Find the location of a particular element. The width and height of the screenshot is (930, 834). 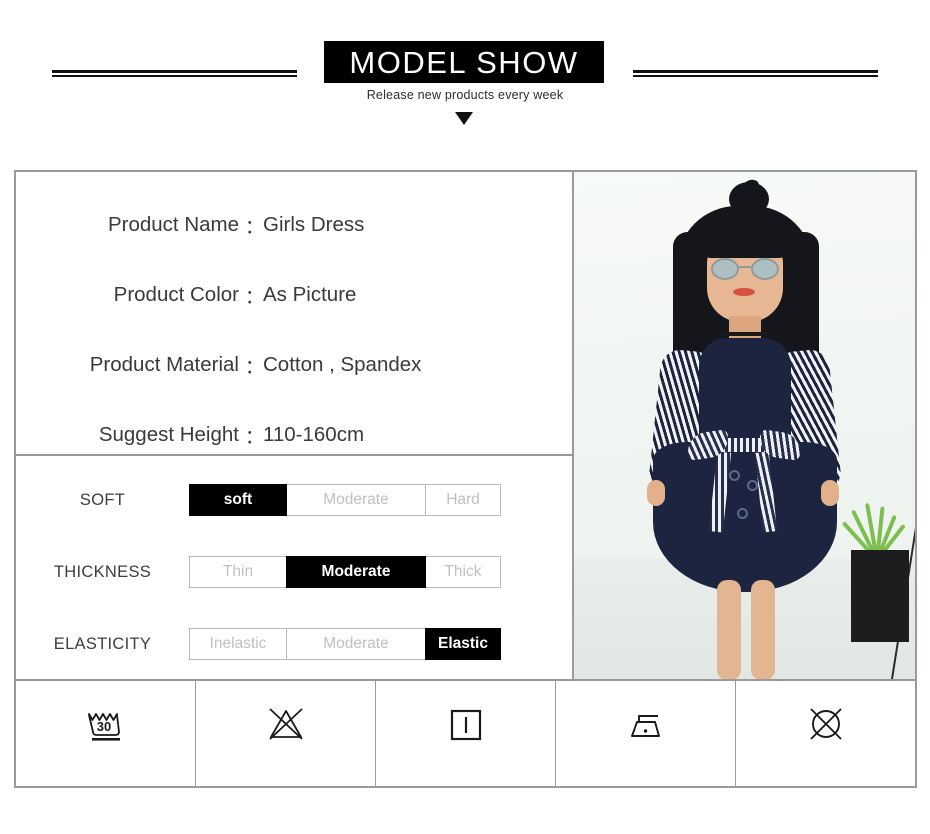

attribute-row-thickness: THICKNESS Thin Moderate Thick is located at coordinates (294, 572).